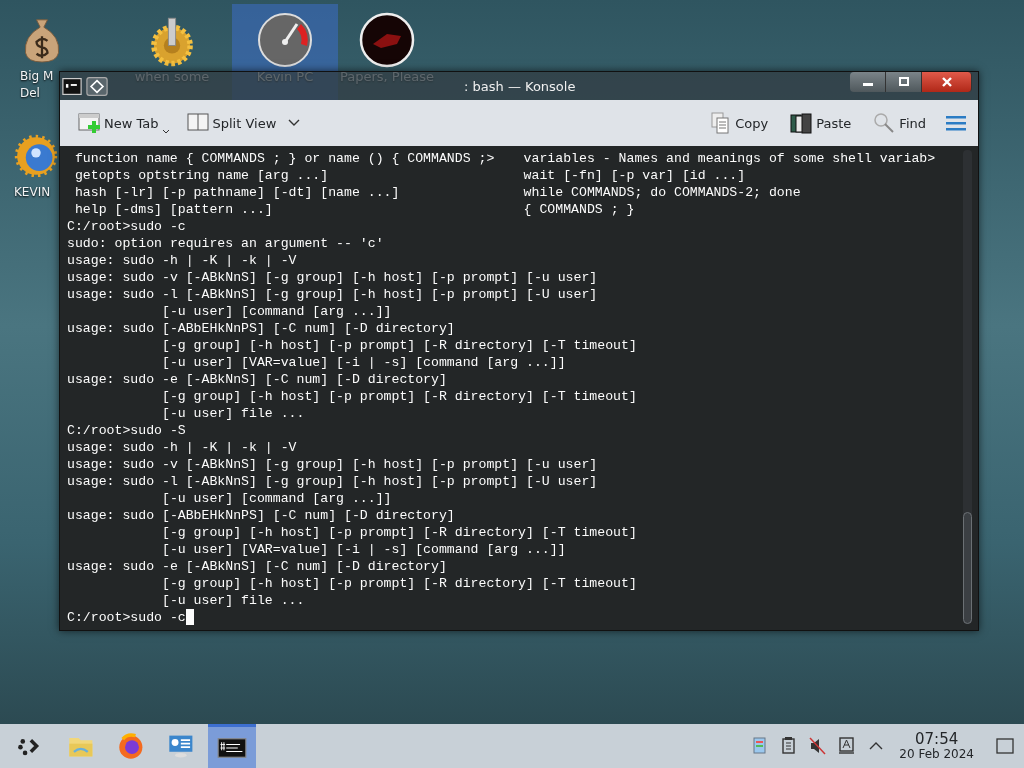  What do you see at coordinates (579, 209) in the screenshot?
I see `terminal-line: { COMMANDS ; }` at bounding box center [579, 209].